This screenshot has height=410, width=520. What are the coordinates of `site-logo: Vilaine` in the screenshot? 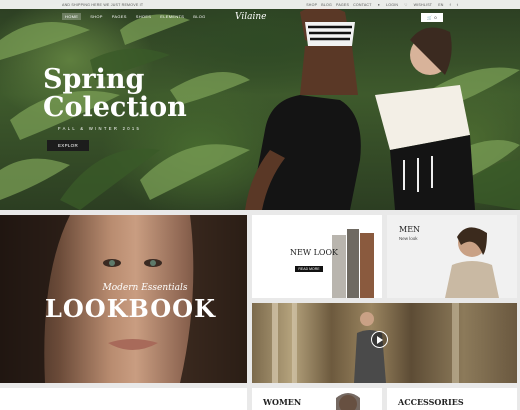 It's located at (250, 17).